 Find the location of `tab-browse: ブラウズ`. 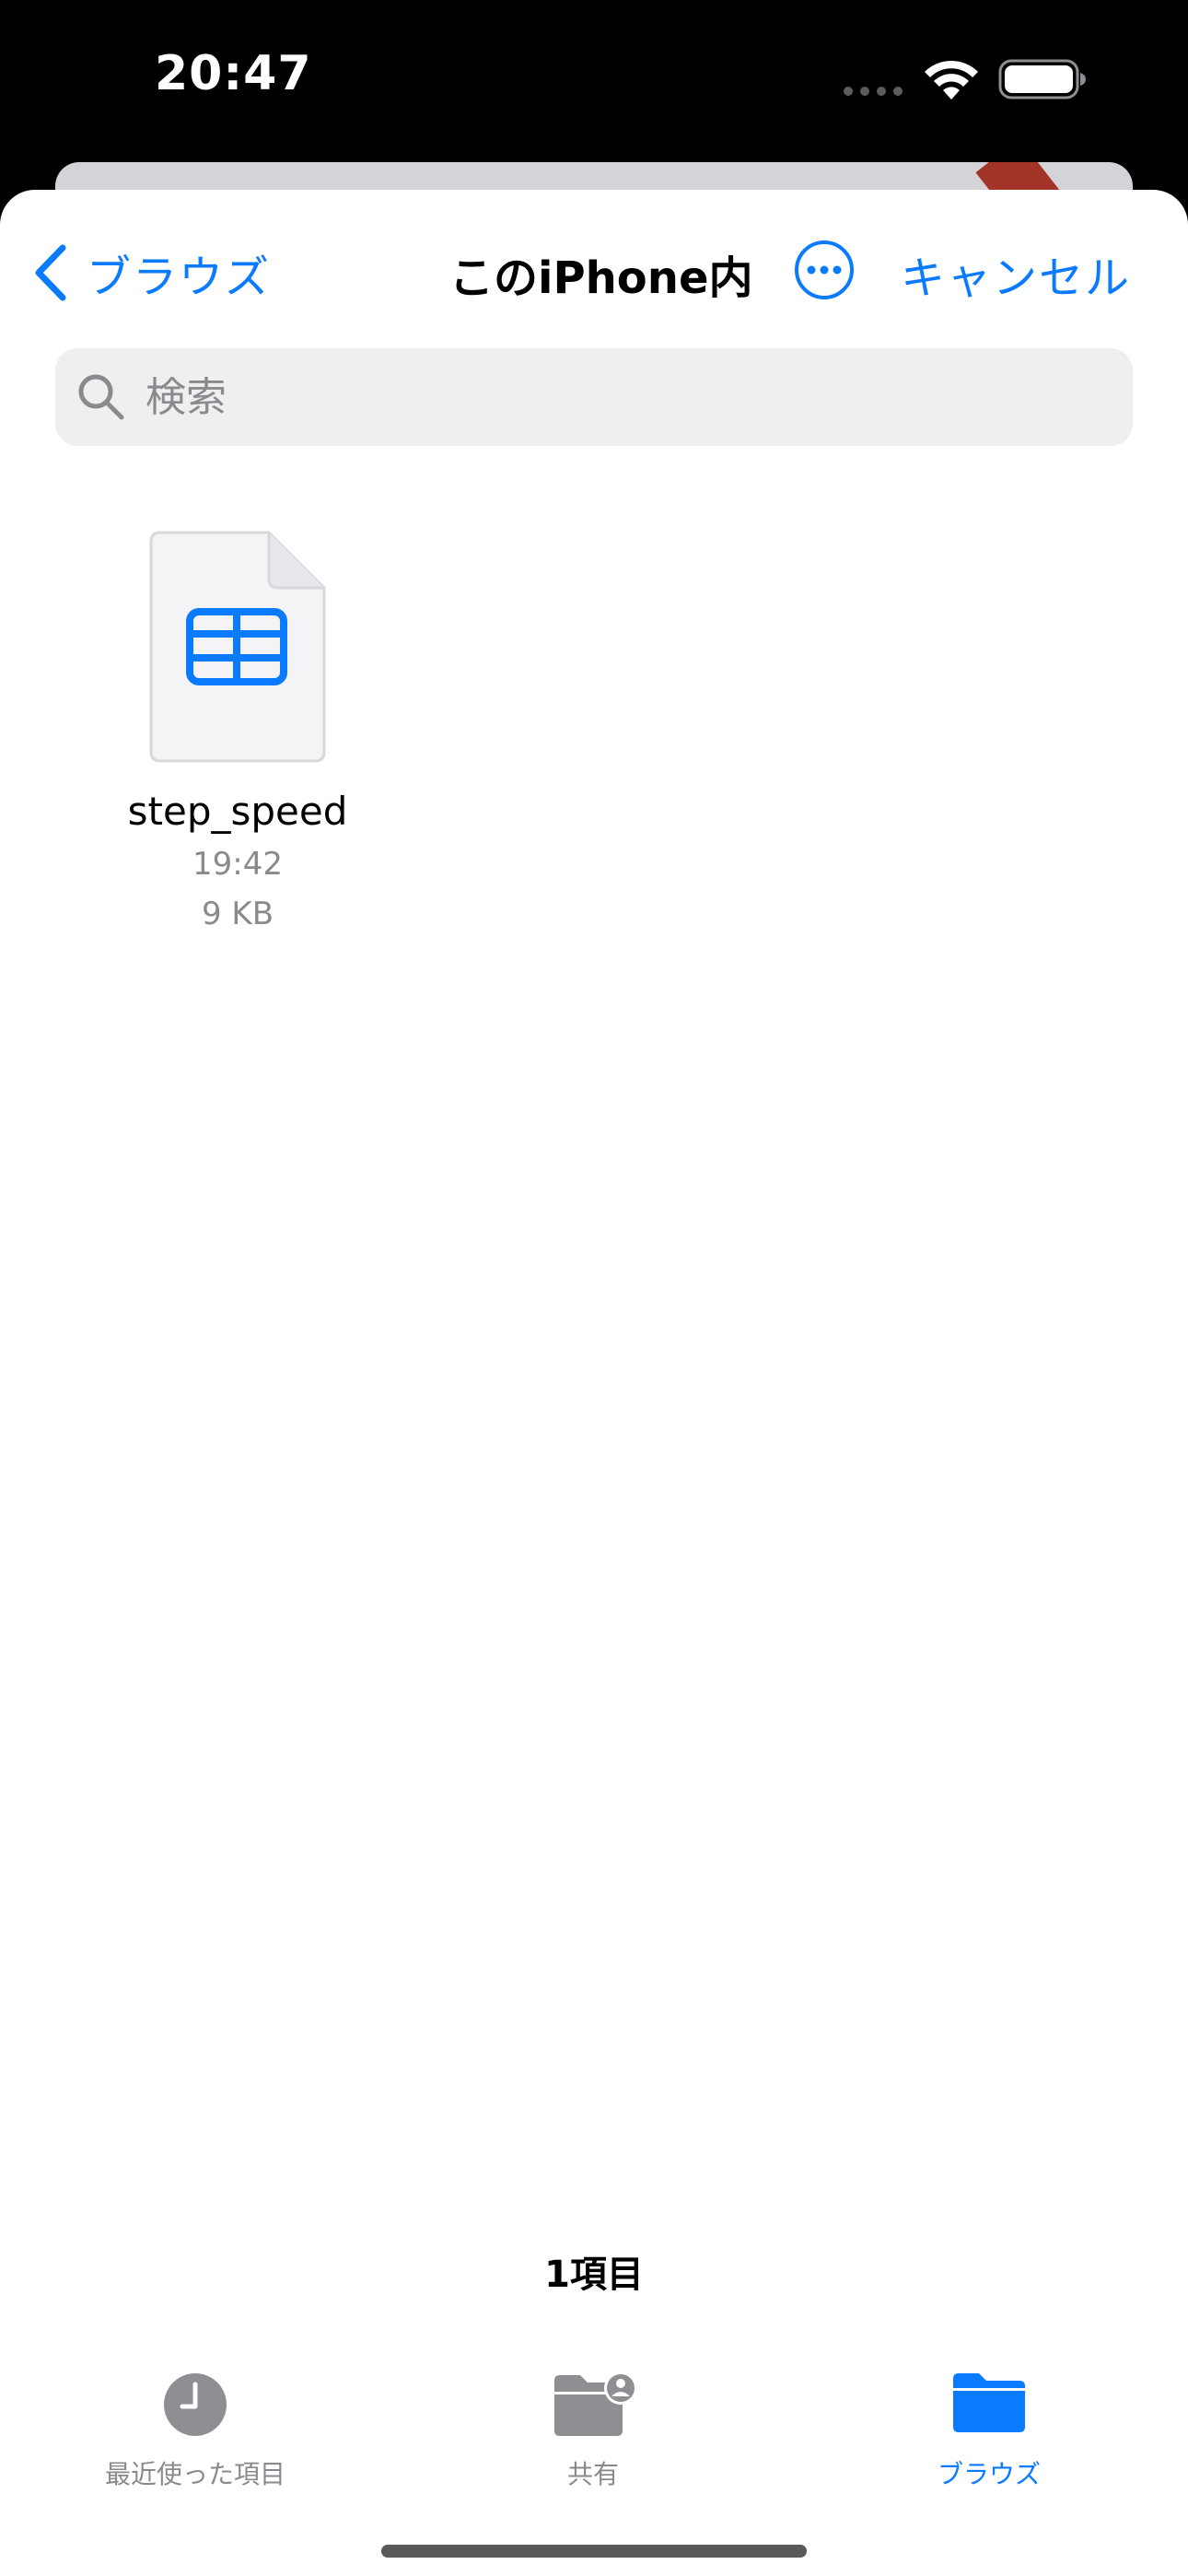

tab-browse: ブラウズ is located at coordinates (989, 2429).